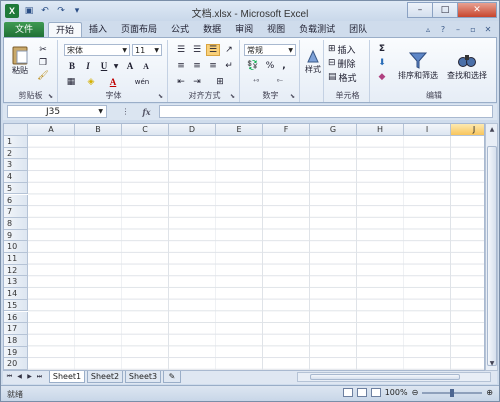 The image size is (500, 402). I want to click on column-header: H, so click(380, 130).